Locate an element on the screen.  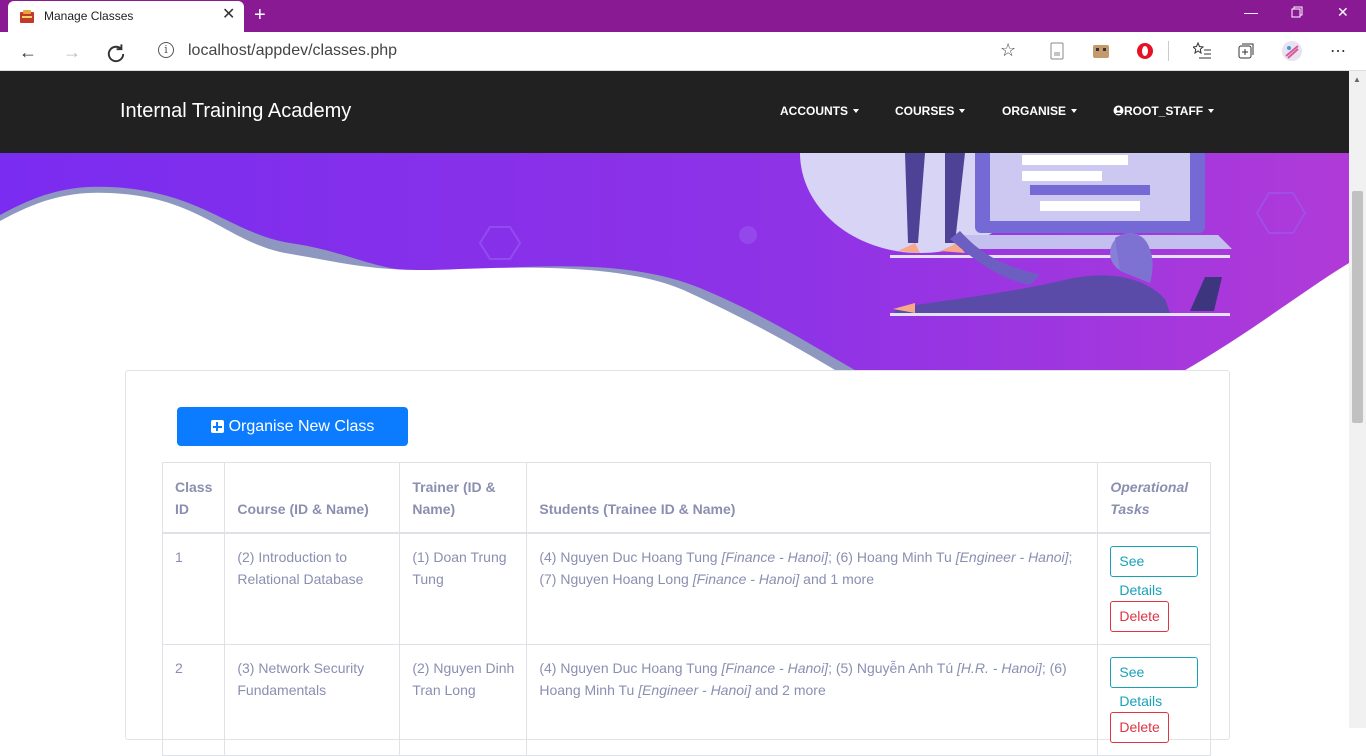
browser-toolbar: ← → i localhost/appdev/classes.php ☆ ⋯ is located at coordinates (683, 51).